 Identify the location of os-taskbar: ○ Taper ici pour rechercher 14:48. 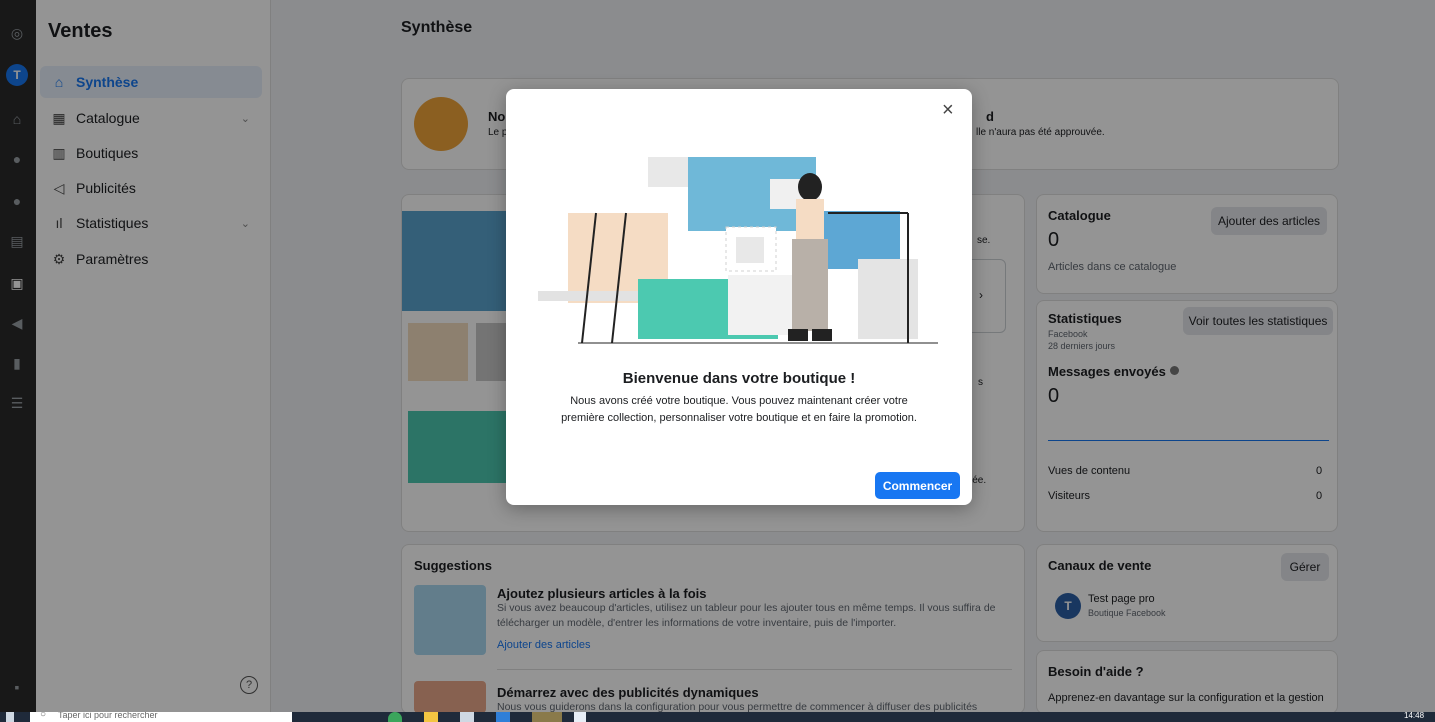
(717, 716).